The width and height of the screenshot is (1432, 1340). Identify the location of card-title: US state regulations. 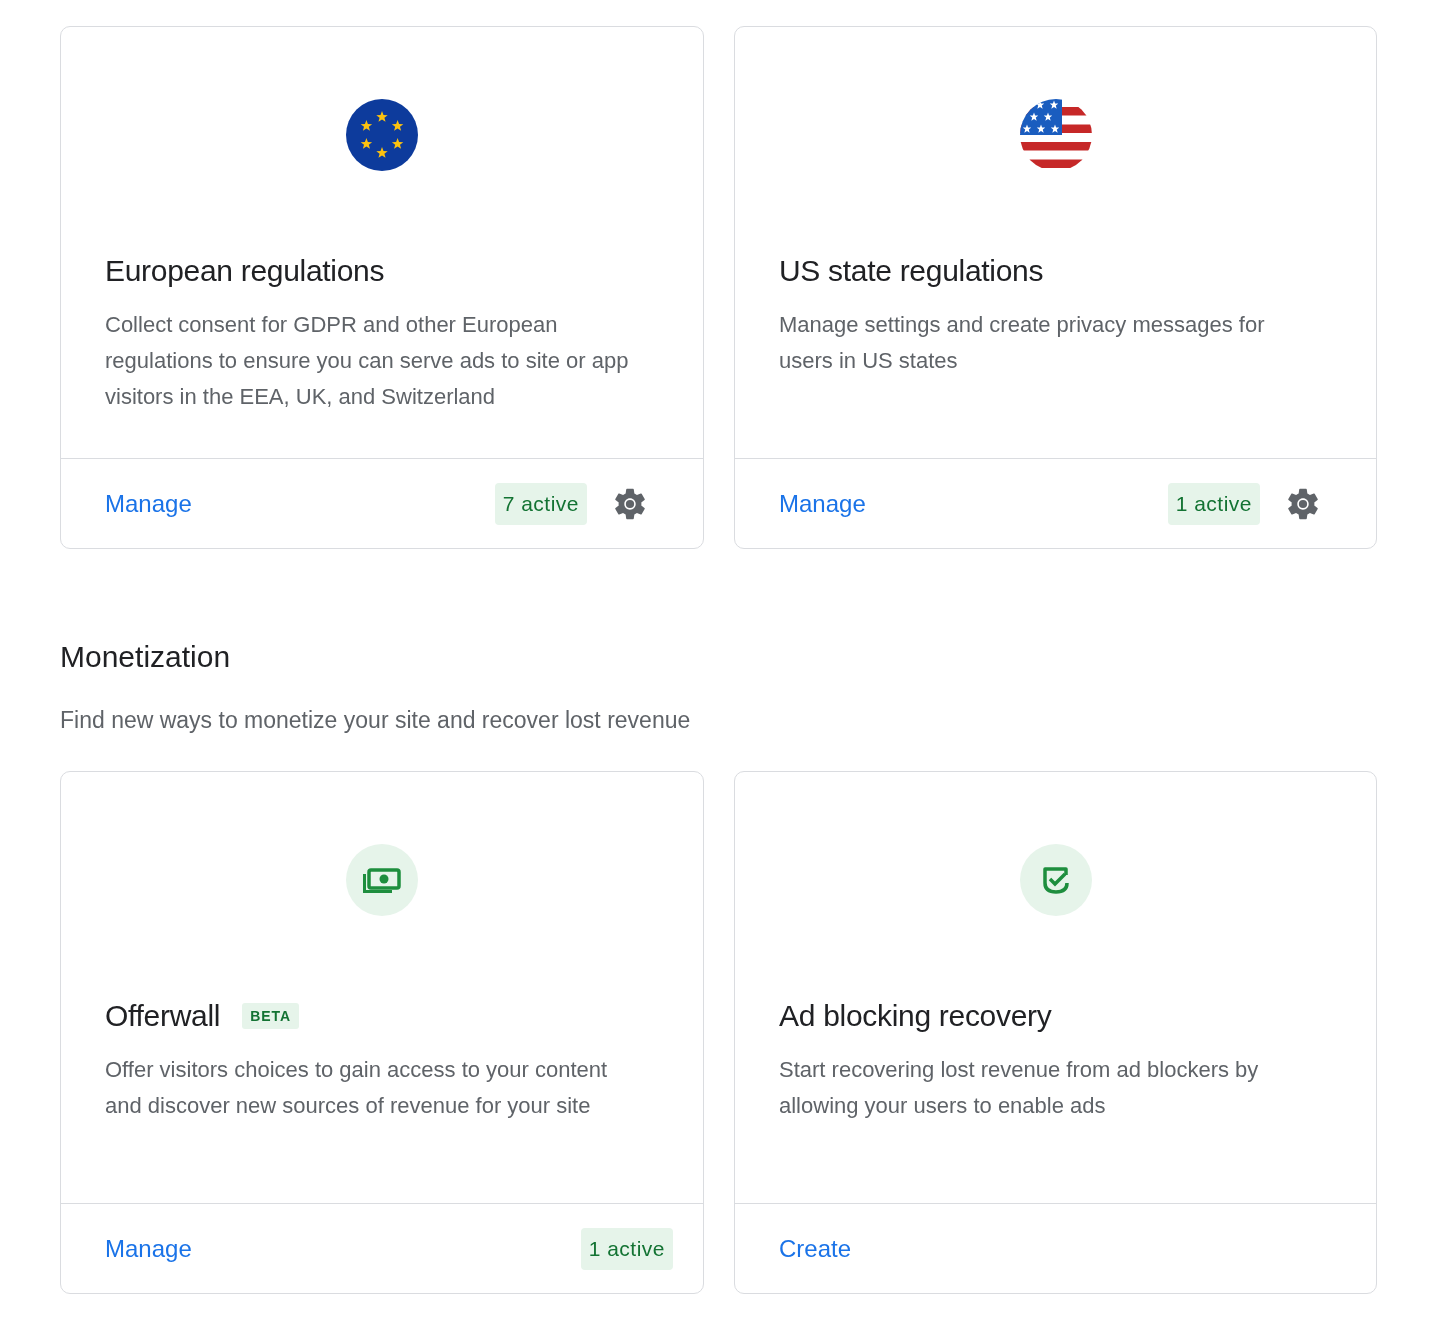
(911, 271).